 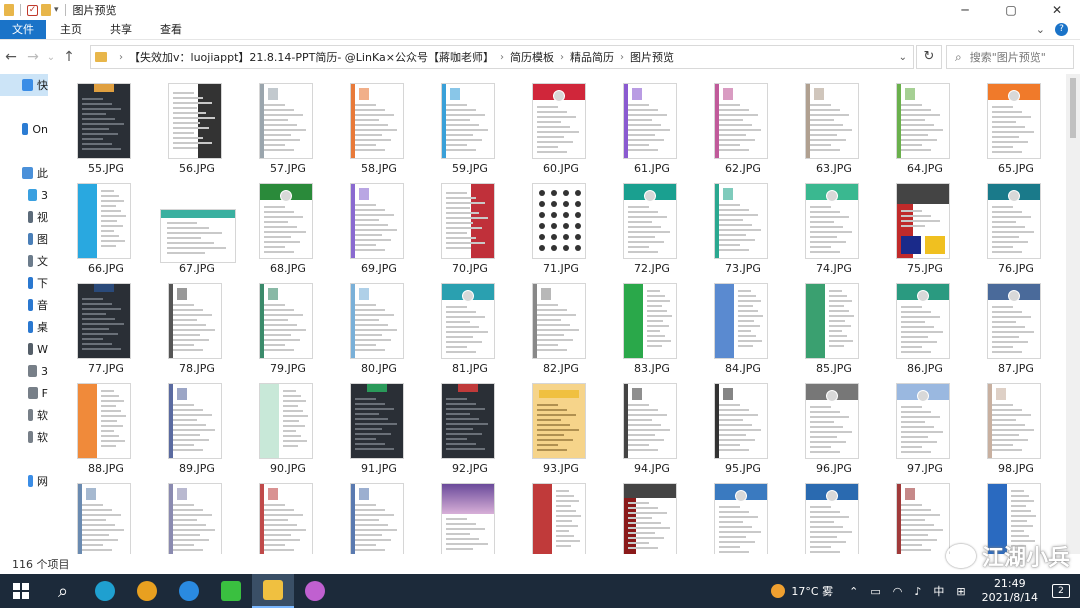 What do you see at coordinates (556, 324) in the screenshot?
I see `file-item: 82.JPG` at bounding box center [556, 324].